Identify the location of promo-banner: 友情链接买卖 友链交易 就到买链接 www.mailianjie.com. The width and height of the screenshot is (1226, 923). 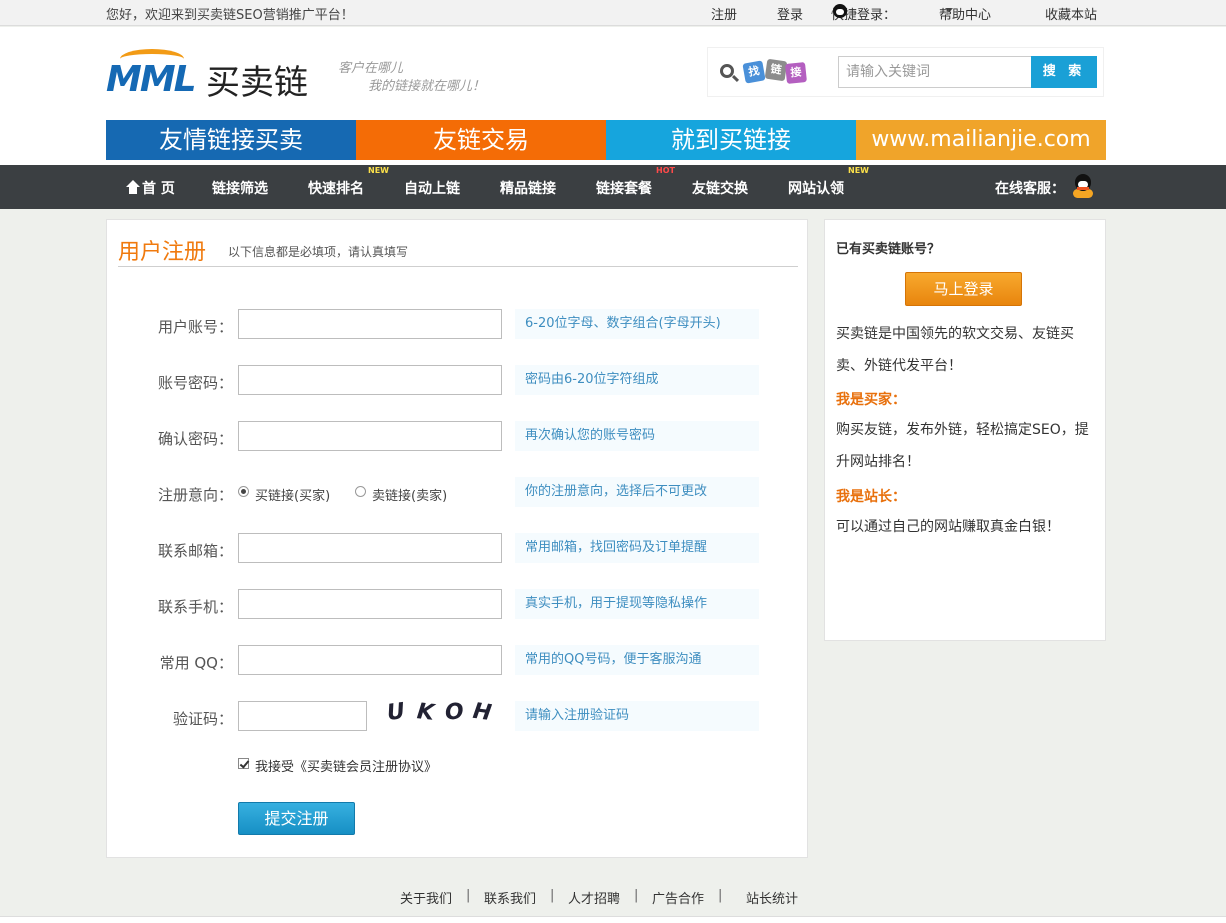
(606, 140).